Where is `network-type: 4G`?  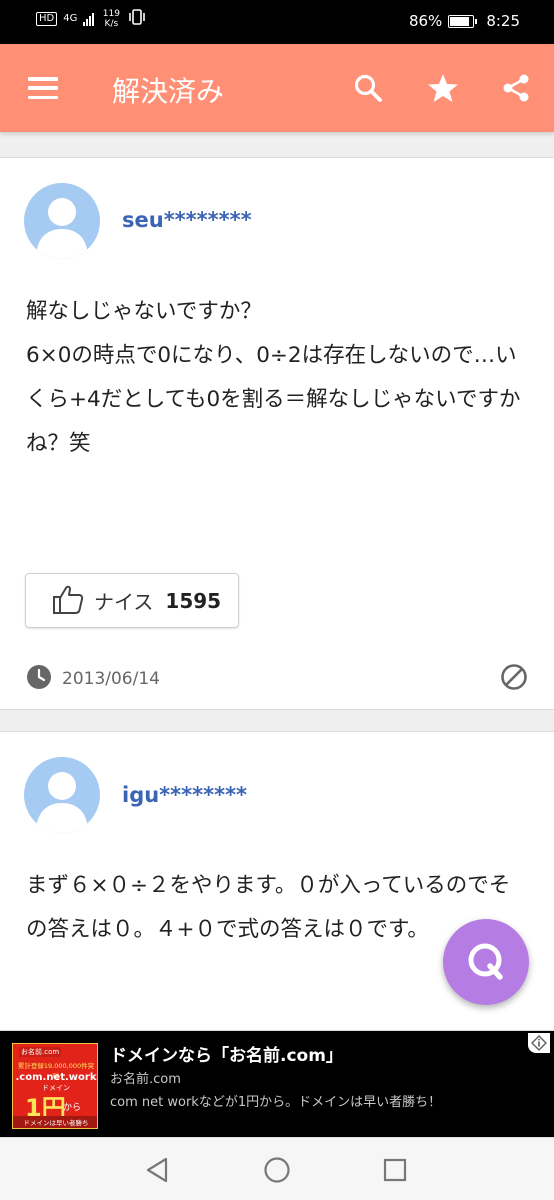 network-type: 4G is located at coordinates (70, 18).